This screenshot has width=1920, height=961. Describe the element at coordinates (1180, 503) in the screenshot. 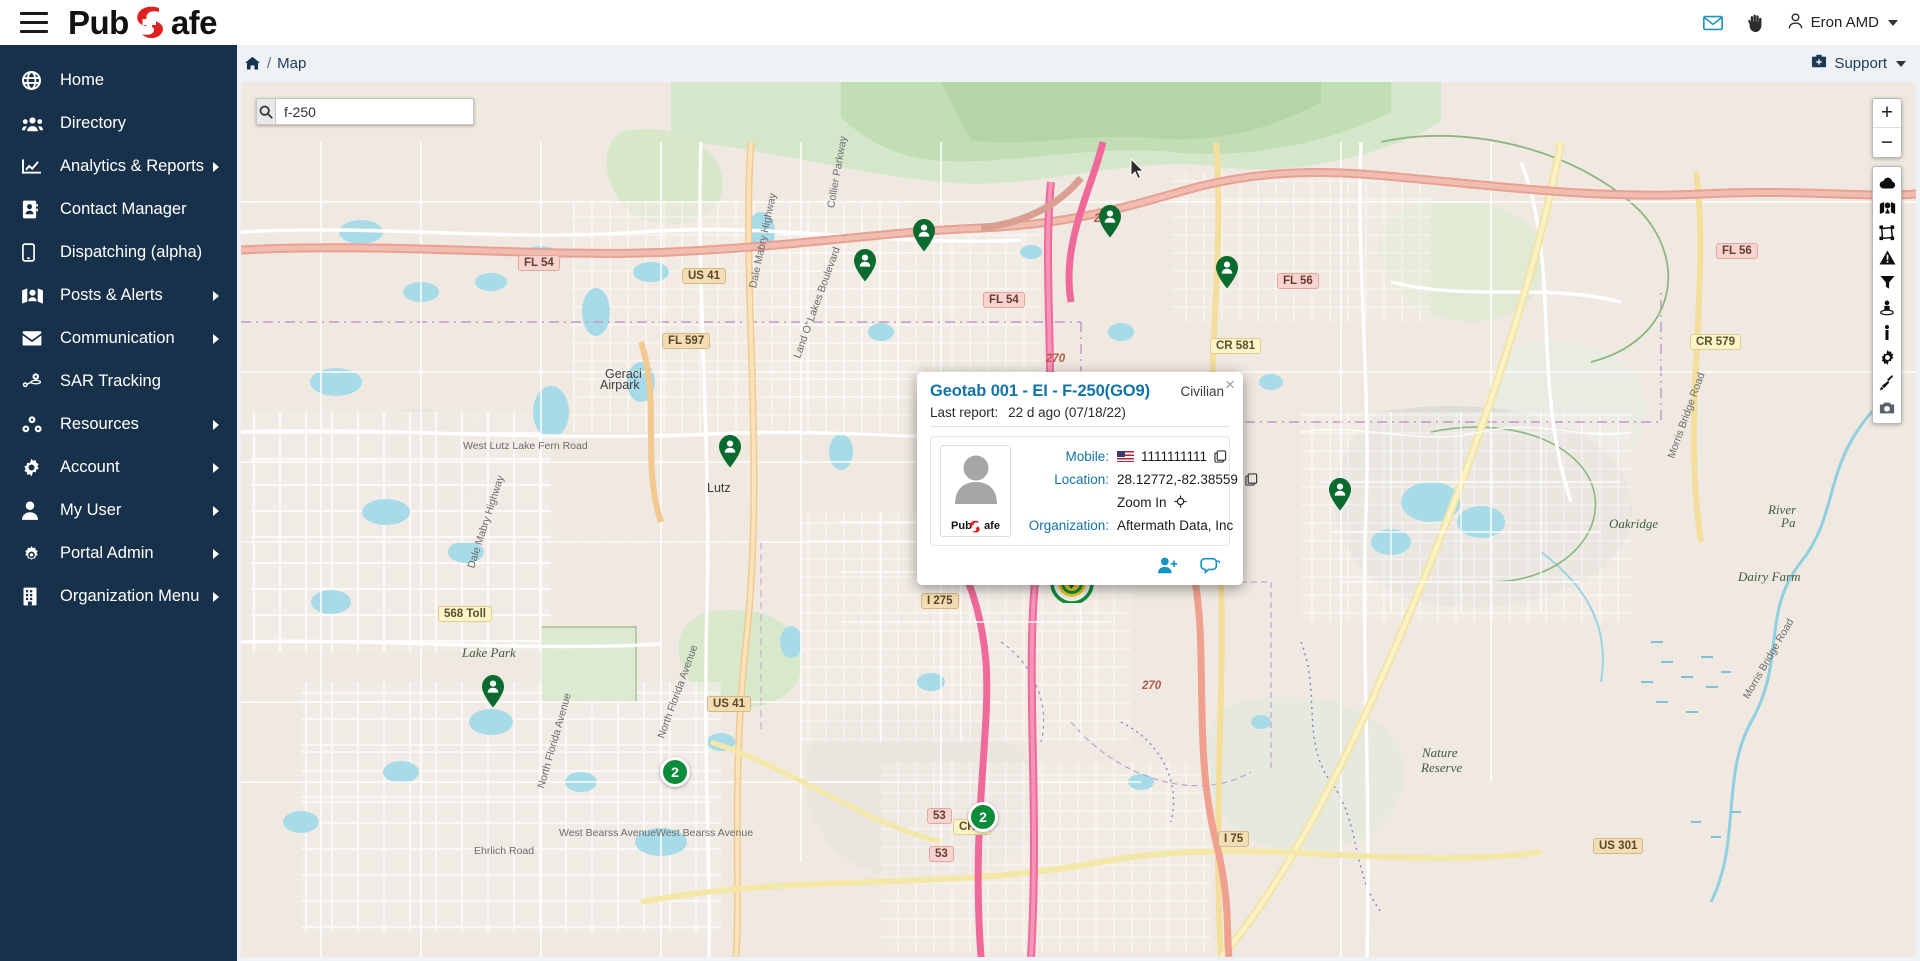

I see `crosshair-icon` at that location.